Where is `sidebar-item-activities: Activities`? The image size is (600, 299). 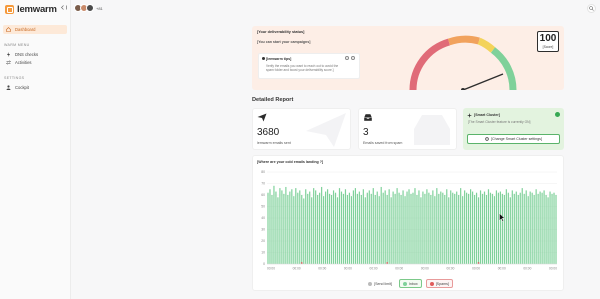 sidebar-item-activities: Activities is located at coordinates (35, 62).